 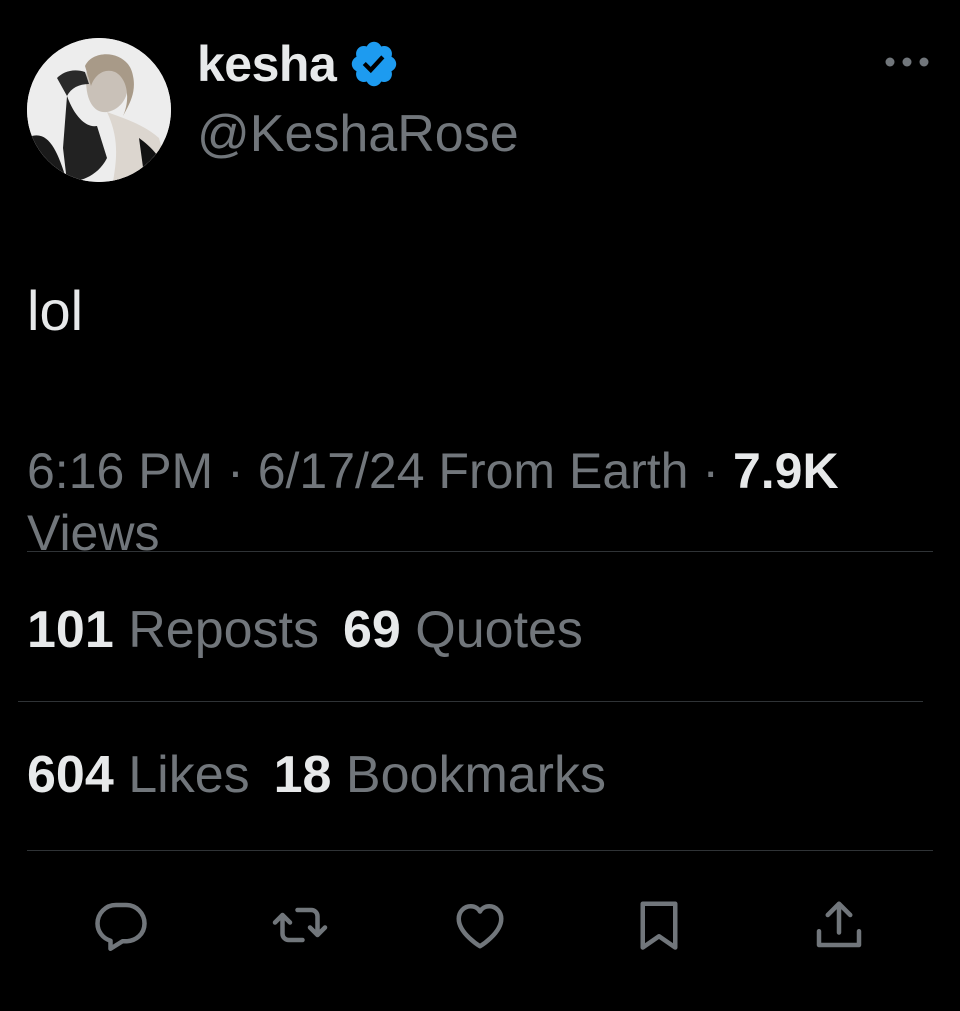 I want to click on share-button, so click(x=839, y=925).